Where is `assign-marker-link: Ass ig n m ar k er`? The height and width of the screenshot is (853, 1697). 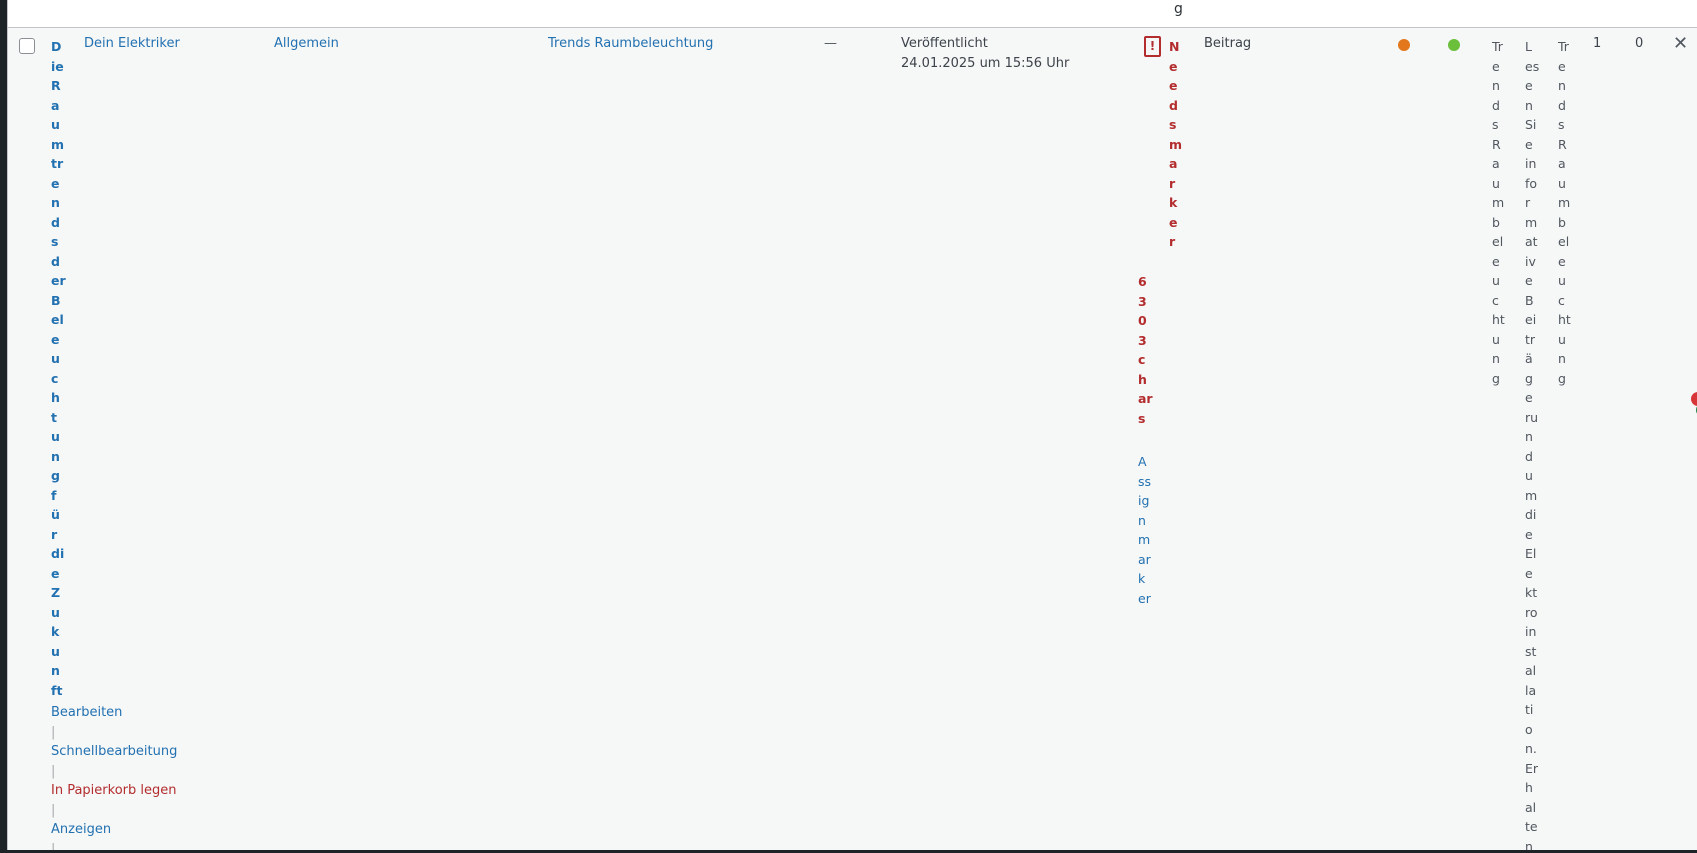 assign-marker-link: Ass ig n m ar k er is located at coordinates (1148, 530).